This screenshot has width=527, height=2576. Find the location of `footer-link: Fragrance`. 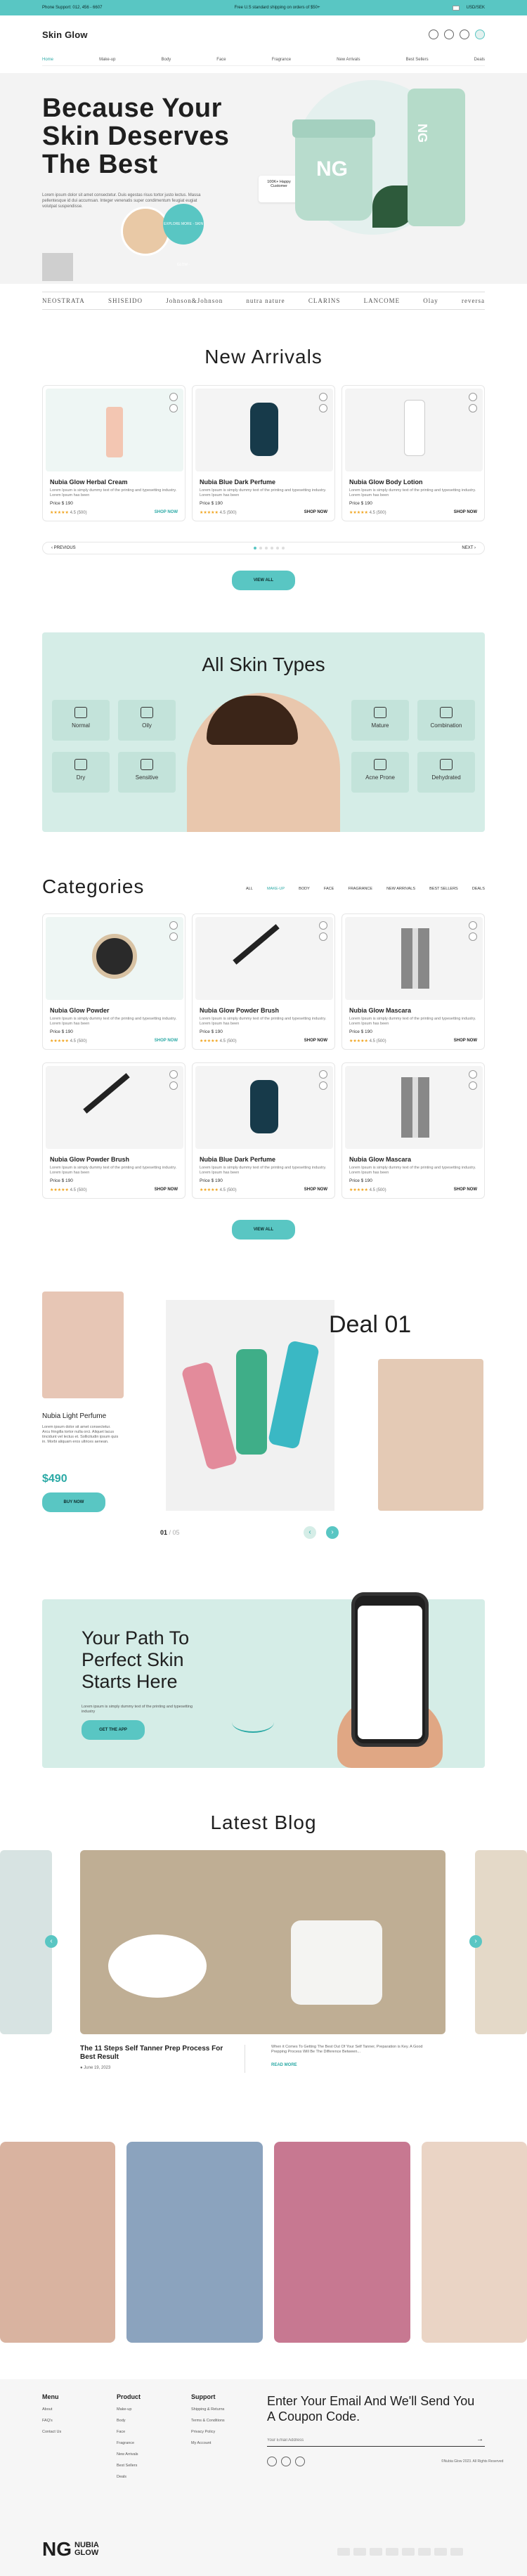

footer-link: Fragrance is located at coordinates (129, 2443).